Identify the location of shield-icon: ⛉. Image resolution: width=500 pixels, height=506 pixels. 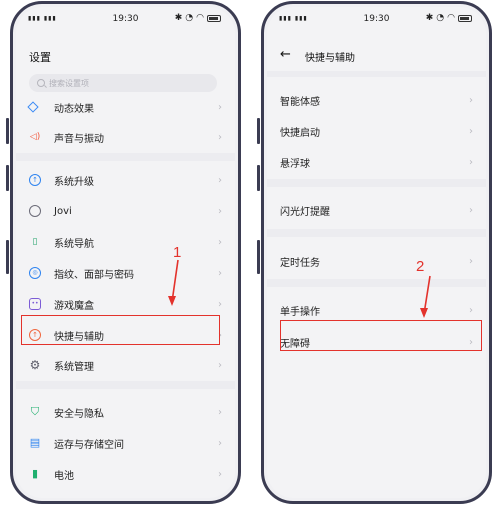
(35, 411).